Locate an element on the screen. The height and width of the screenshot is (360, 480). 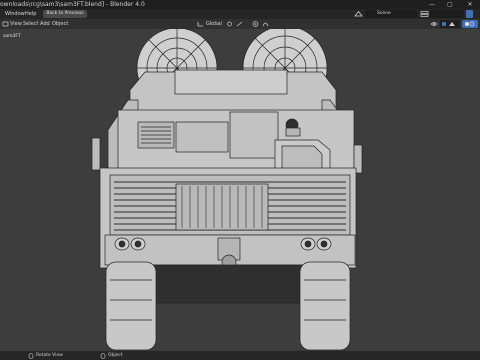
proportional-editing-icon is located at coordinates (255, 24).